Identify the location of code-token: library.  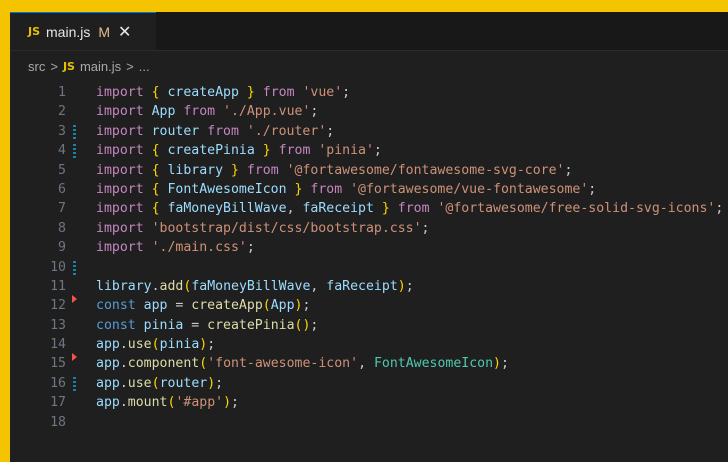
(124, 286).